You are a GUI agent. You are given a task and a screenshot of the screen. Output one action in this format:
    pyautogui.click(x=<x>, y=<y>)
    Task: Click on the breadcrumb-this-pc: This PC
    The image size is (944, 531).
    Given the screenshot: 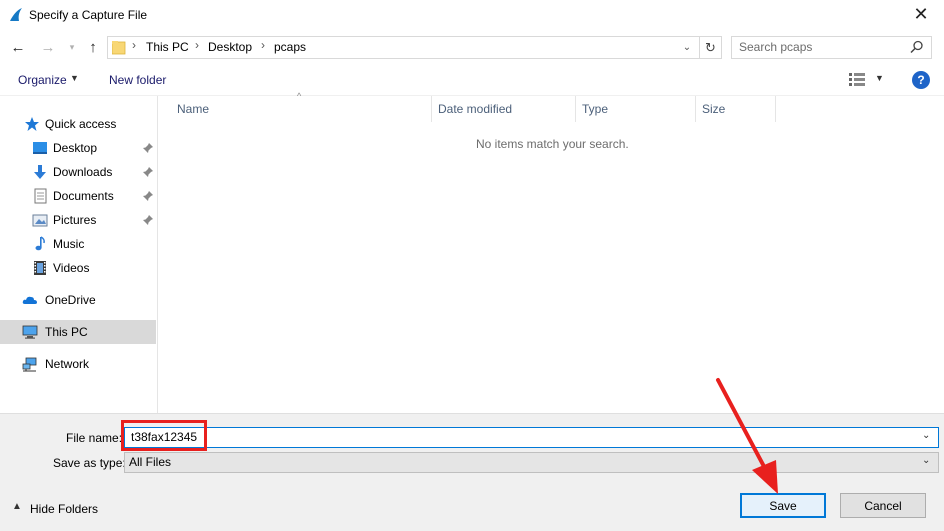 What is the action you would take?
    pyautogui.click(x=167, y=47)
    